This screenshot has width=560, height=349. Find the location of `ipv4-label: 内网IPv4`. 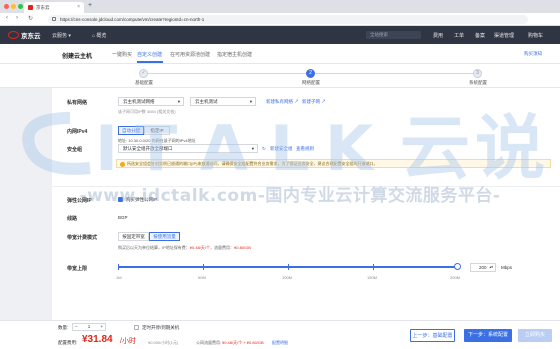

ipv4-label: 内网IPv4 is located at coordinates (77, 132).